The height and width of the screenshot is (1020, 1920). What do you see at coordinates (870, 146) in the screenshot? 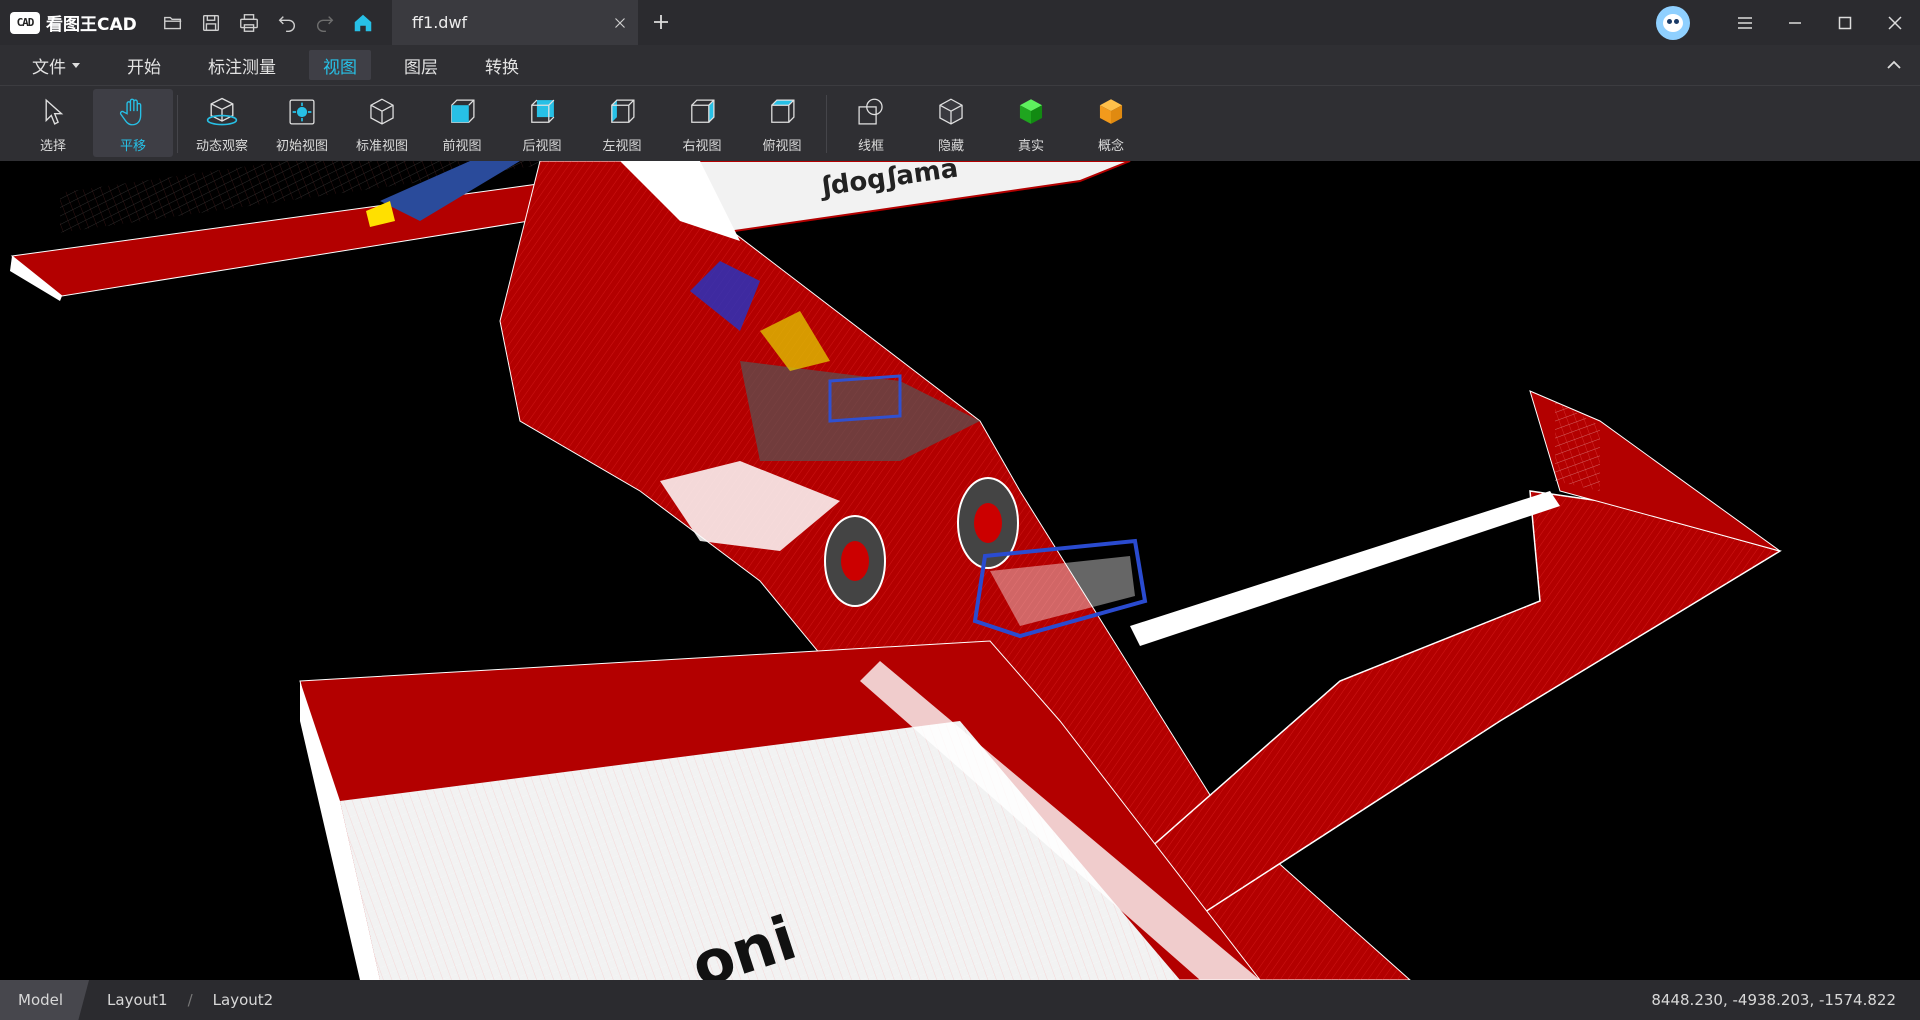
I see `tool-wireframe-label: 线框` at bounding box center [870, 146].